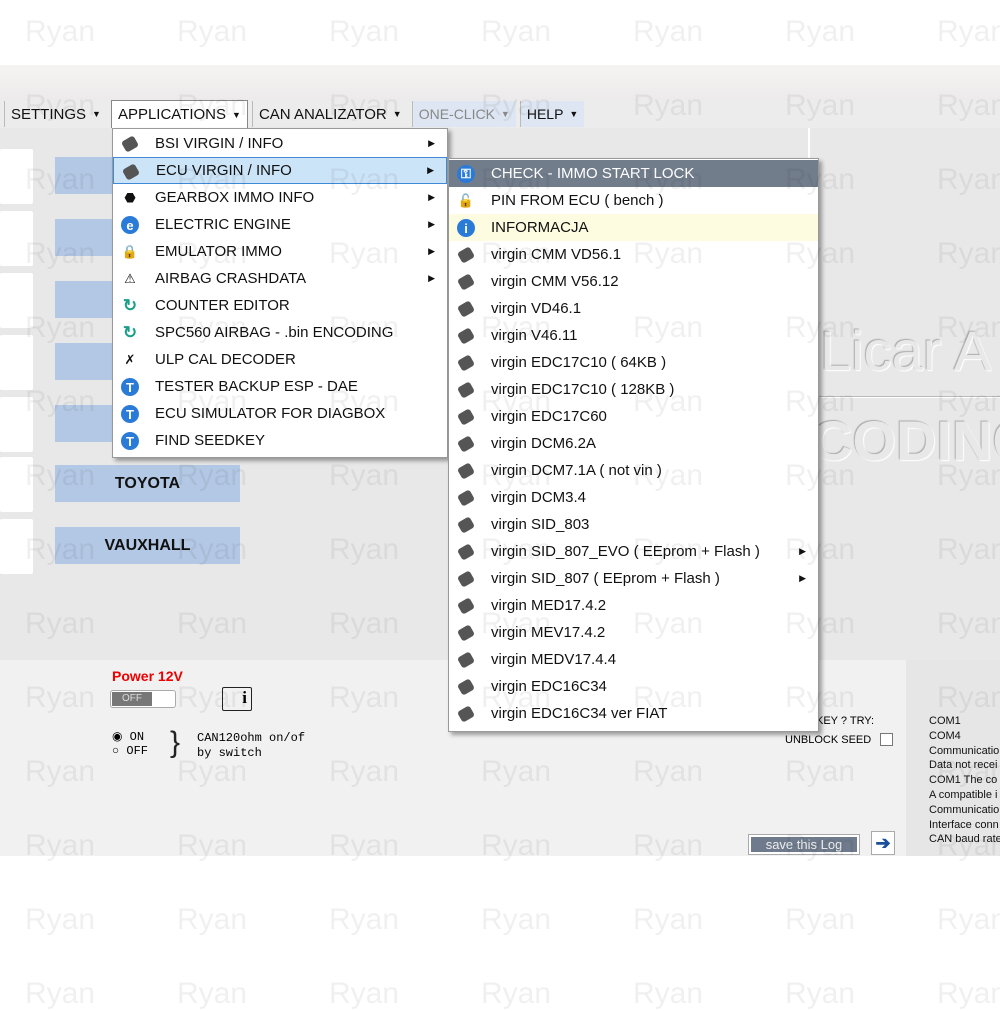 The width and height of the screenshot is (1000, 1011). I want to click on app-title: Licar A, so click(906, 350).